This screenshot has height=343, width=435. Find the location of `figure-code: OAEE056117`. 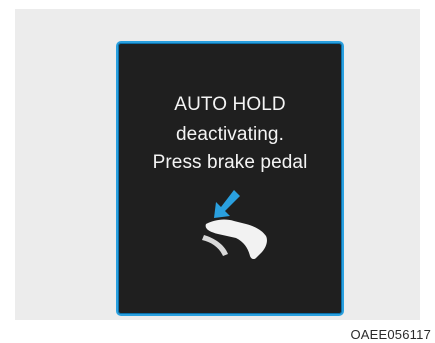

figure-code: OAEE056117 is located at coordinates (390, 334).